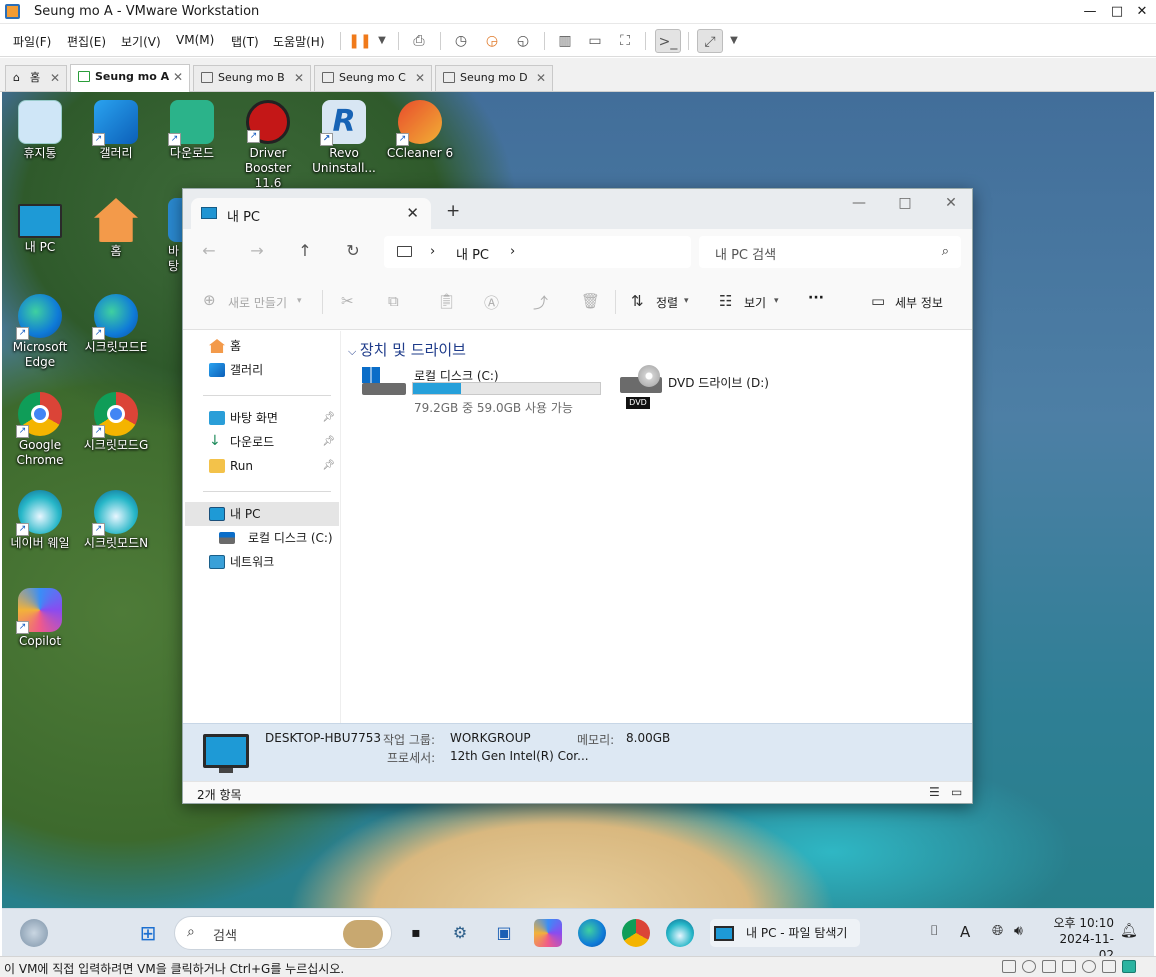 The image size is (1156, 977). I want to click on hard-disk-status-icon, so click(1009, 966).